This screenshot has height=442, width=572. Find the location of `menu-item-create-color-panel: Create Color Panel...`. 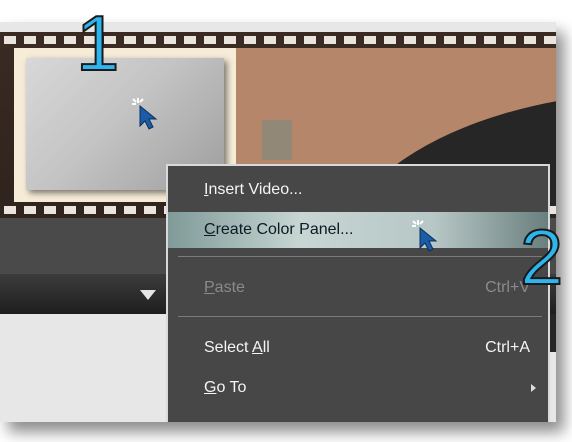

menu-item-create-color-panel: Create Color Panel... is located at coordinates (358, 230).